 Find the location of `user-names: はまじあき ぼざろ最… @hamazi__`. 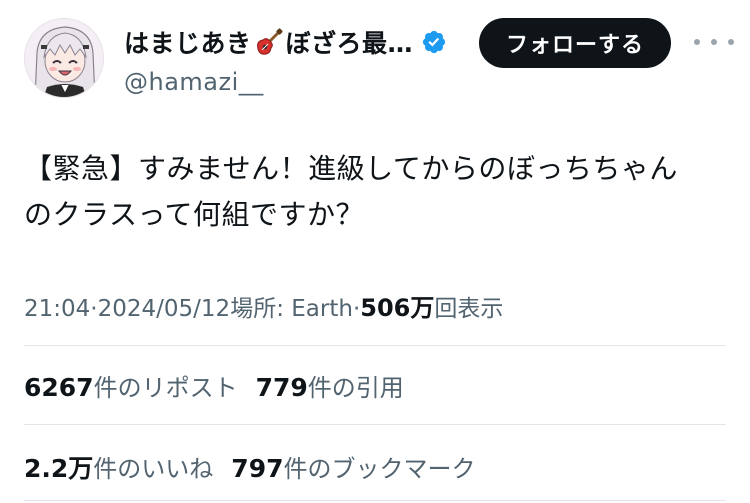

user-names: はまじあき ぼざろ最… @hamazi__ is located at coordinates (285, 60).